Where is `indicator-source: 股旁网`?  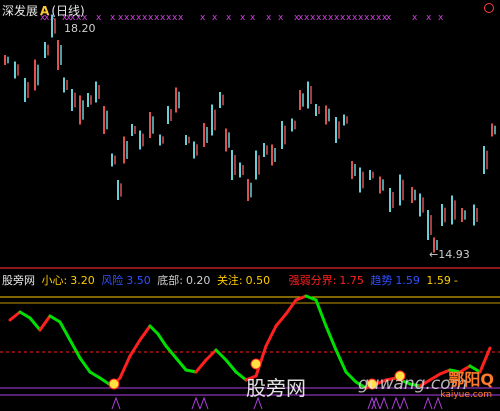 indicator-source: 股旁网 is located at coordinates (18, 280).